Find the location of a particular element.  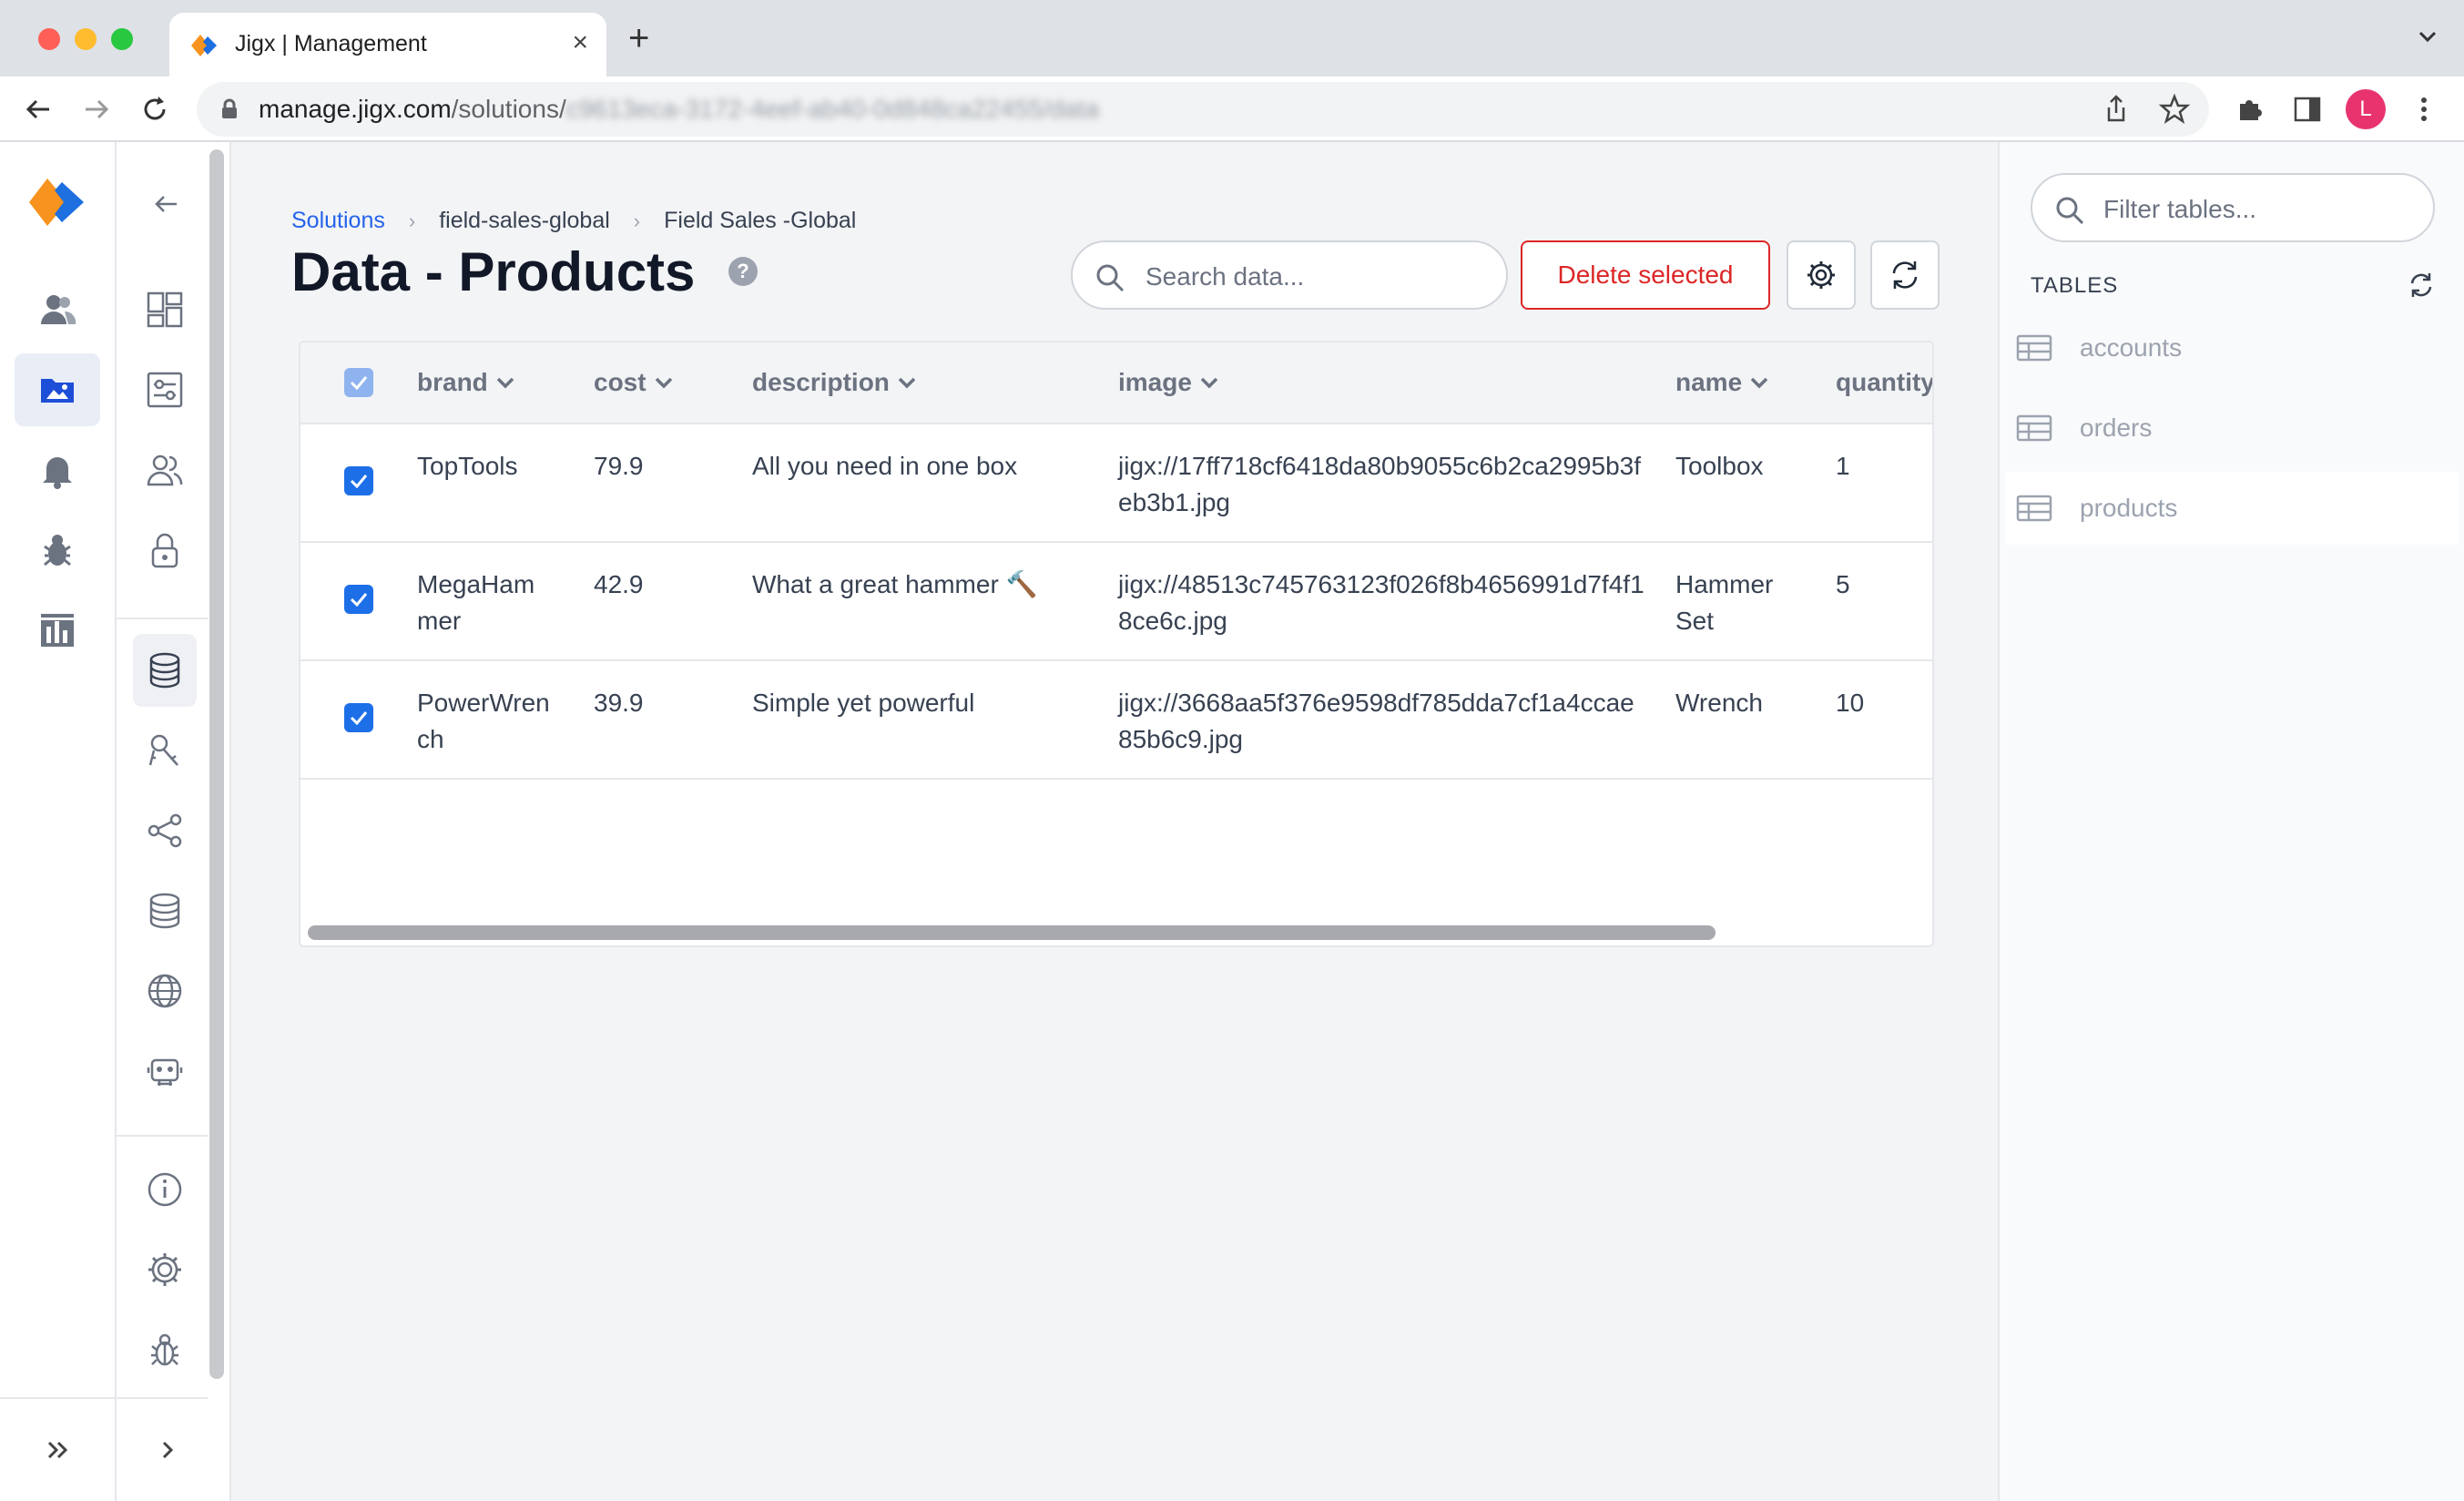

table-item-products: products is located at coordinates (2232, 508).